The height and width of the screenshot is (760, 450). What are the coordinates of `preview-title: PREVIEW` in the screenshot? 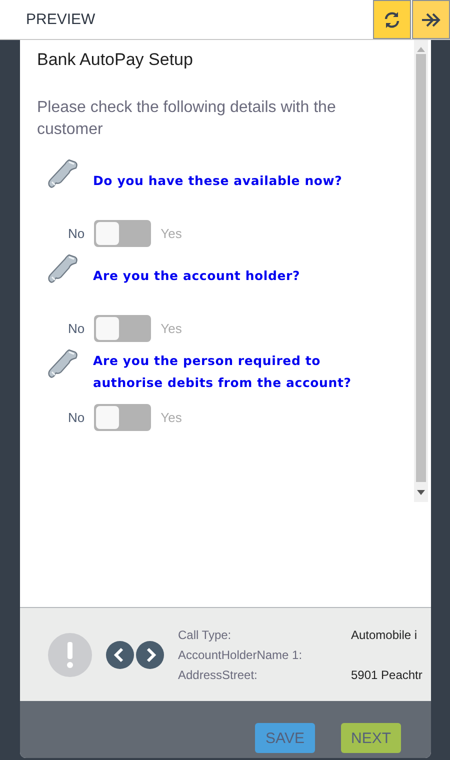 It's located at (61, 19).